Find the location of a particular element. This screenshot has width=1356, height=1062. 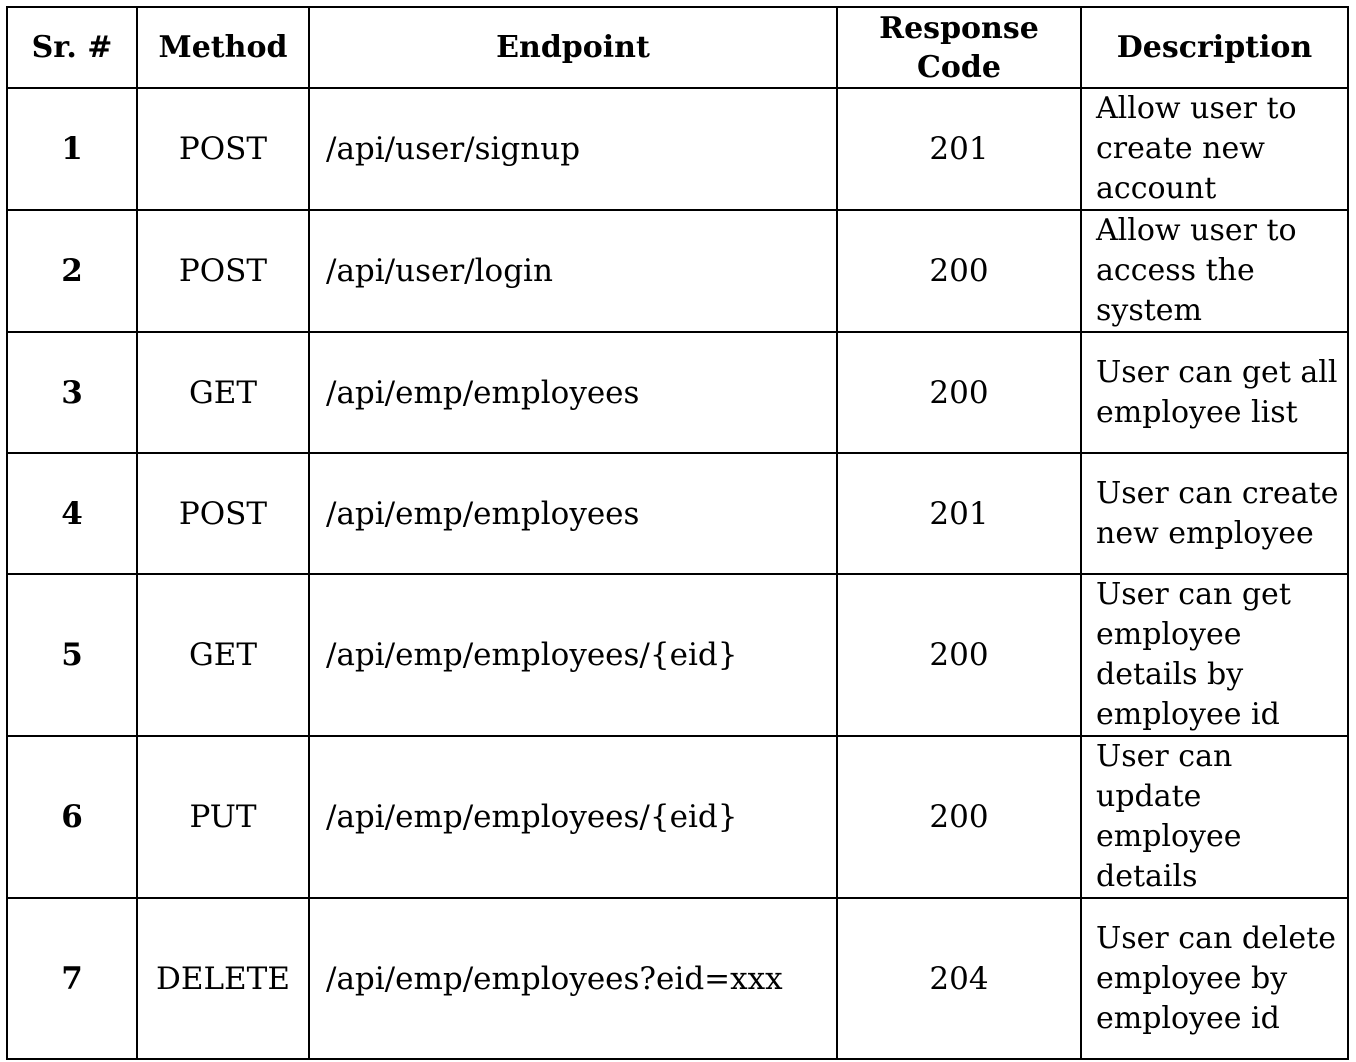

row-sr: 6 is located at coordinates (72, 817).